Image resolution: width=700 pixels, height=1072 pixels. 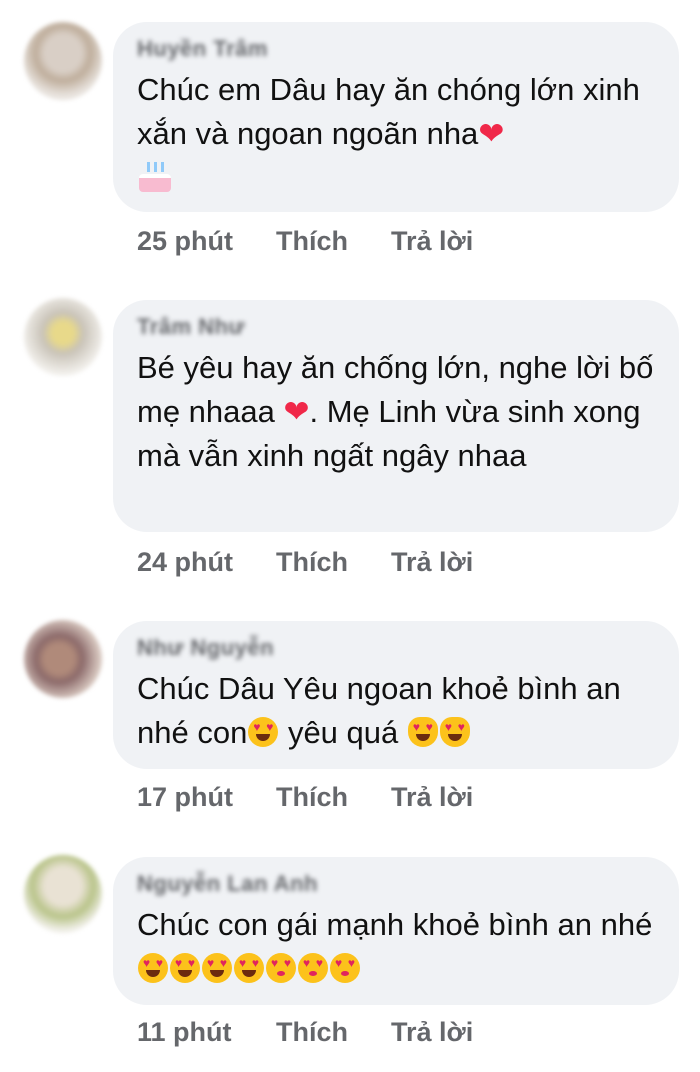 What do you see at coordinates (396, 648) in the screenshot?
I see `comment-author: Như Nguyễn` at bounding box center [396, 648].